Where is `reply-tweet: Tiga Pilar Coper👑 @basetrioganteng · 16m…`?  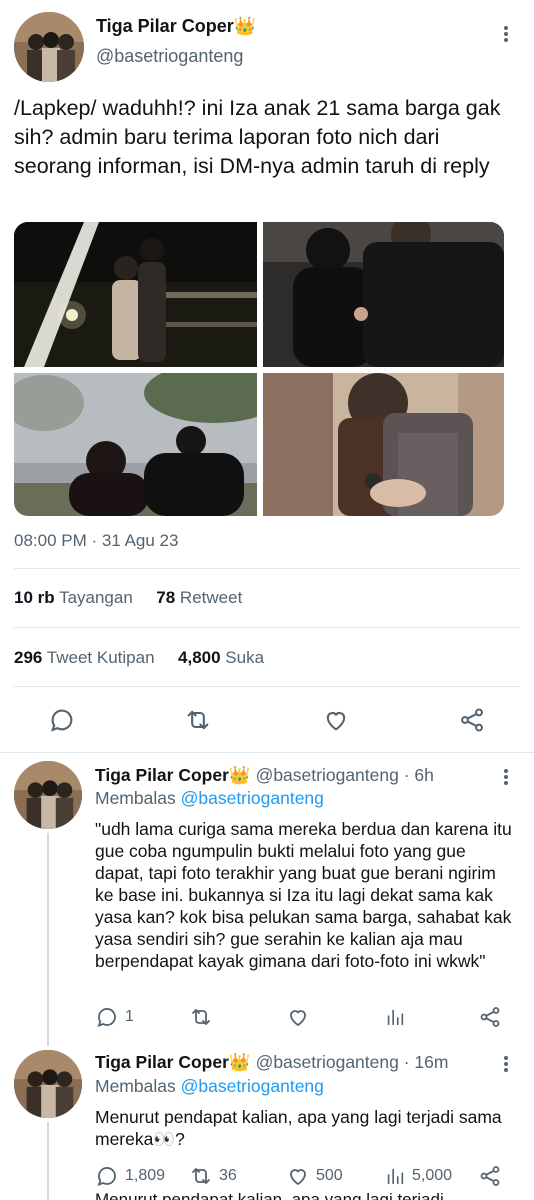
reply-tweet: Tiga Pilar Coper👑 @basetrioganteng · 16m… is located at coordinates (267, 1120).